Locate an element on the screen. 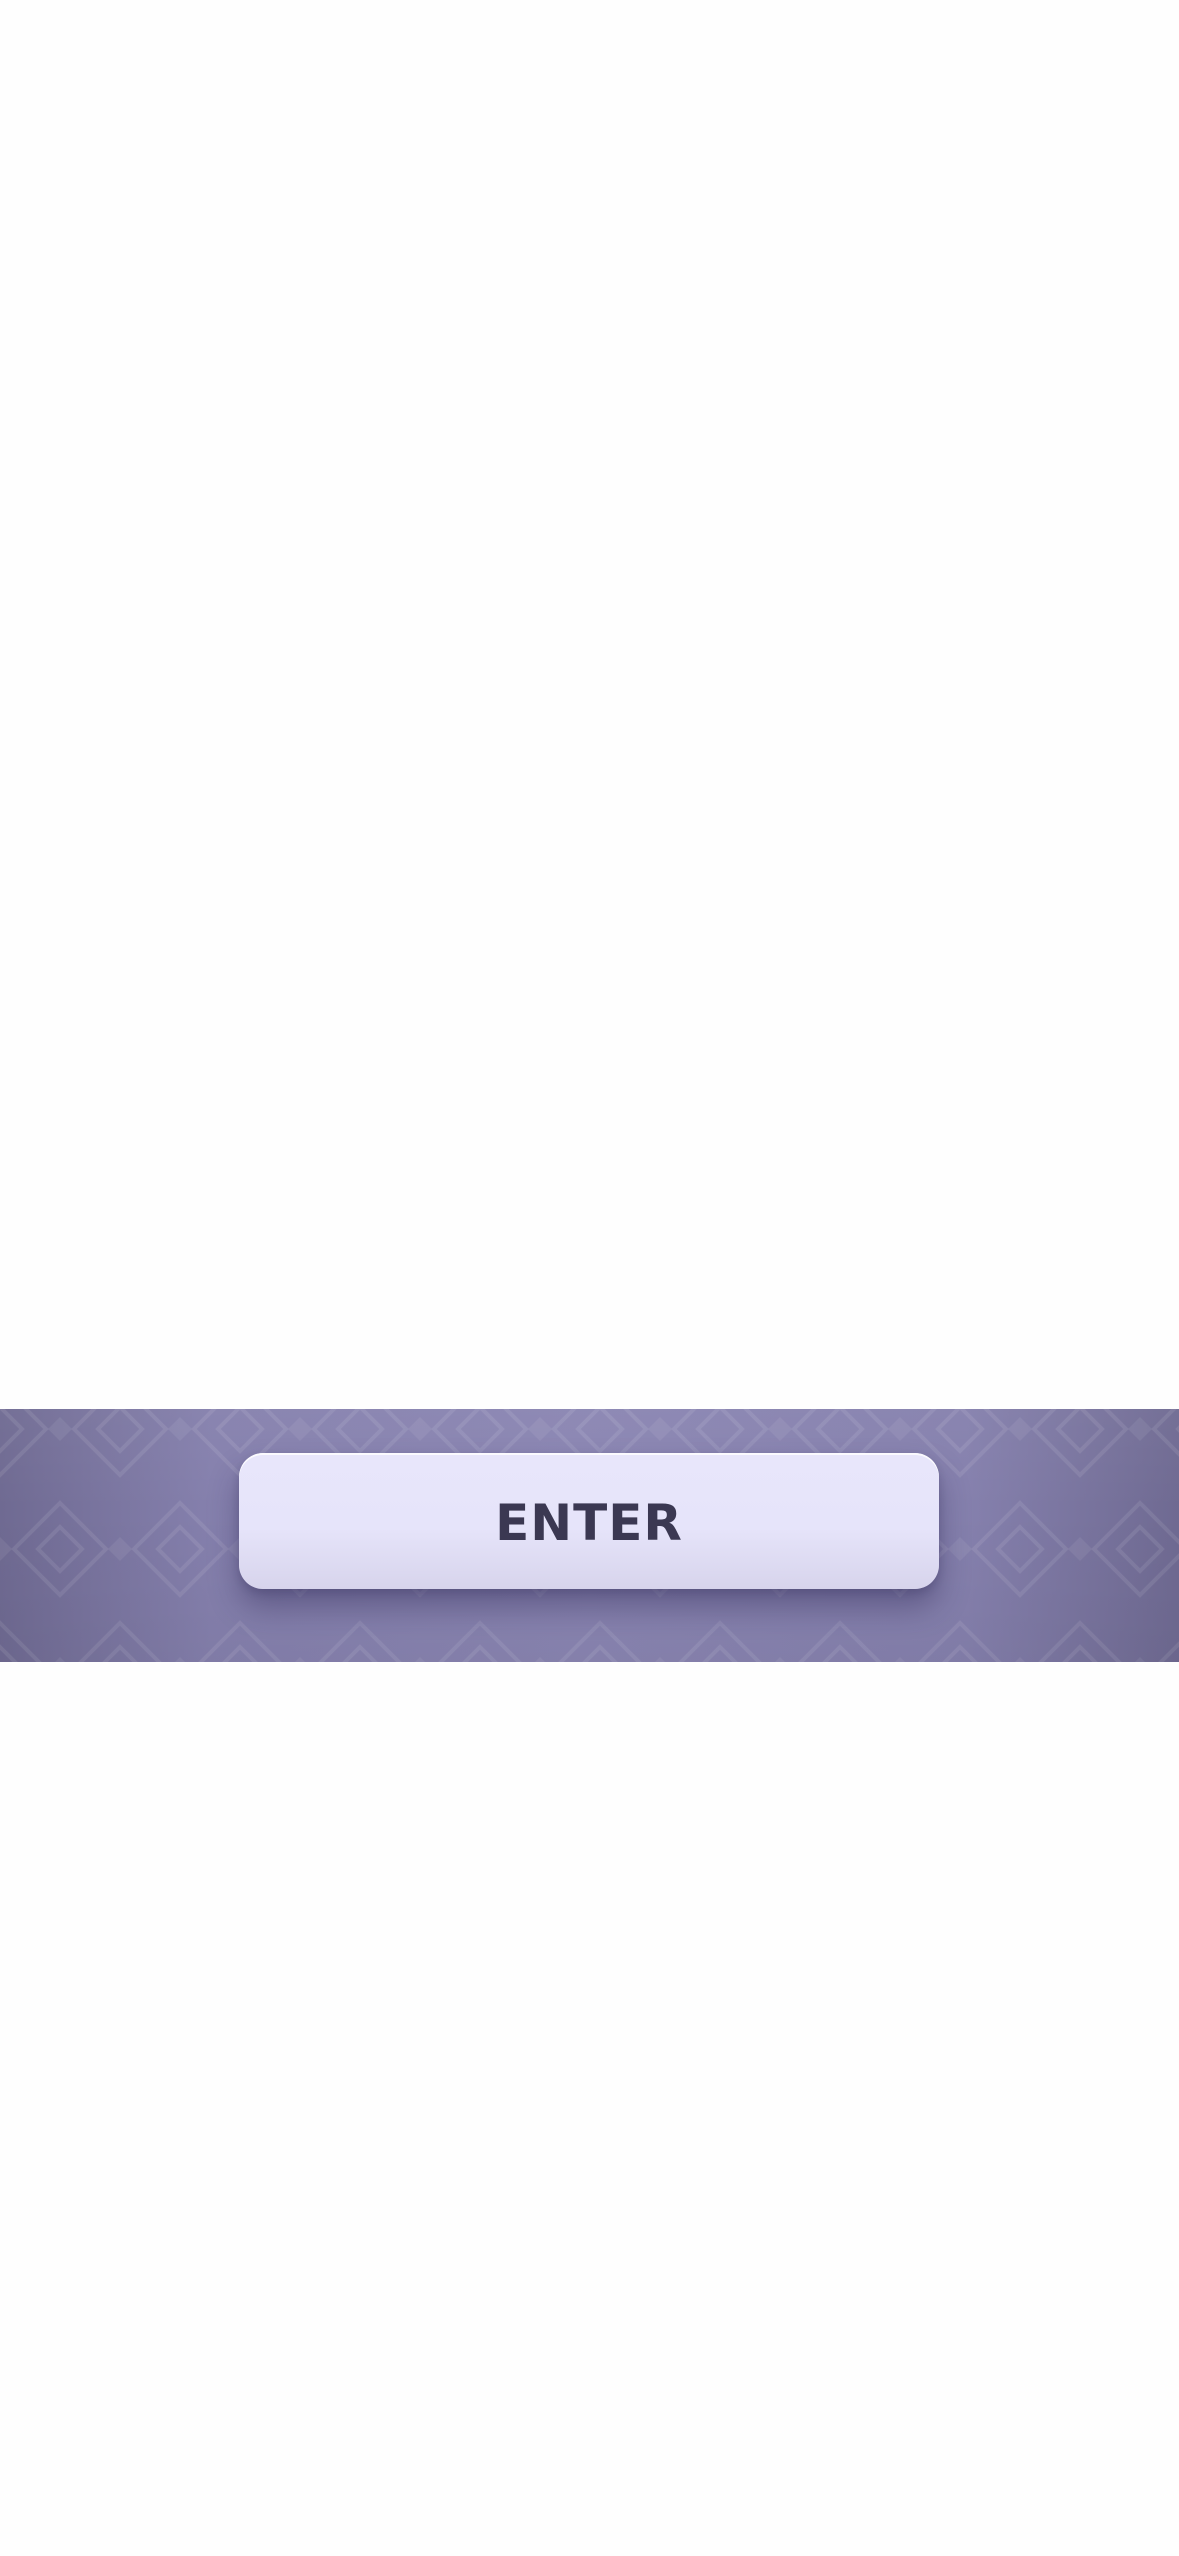 This screenshot has width=1179, height=2556. enter-button: ENTER is located at coordinates (589, 1521).